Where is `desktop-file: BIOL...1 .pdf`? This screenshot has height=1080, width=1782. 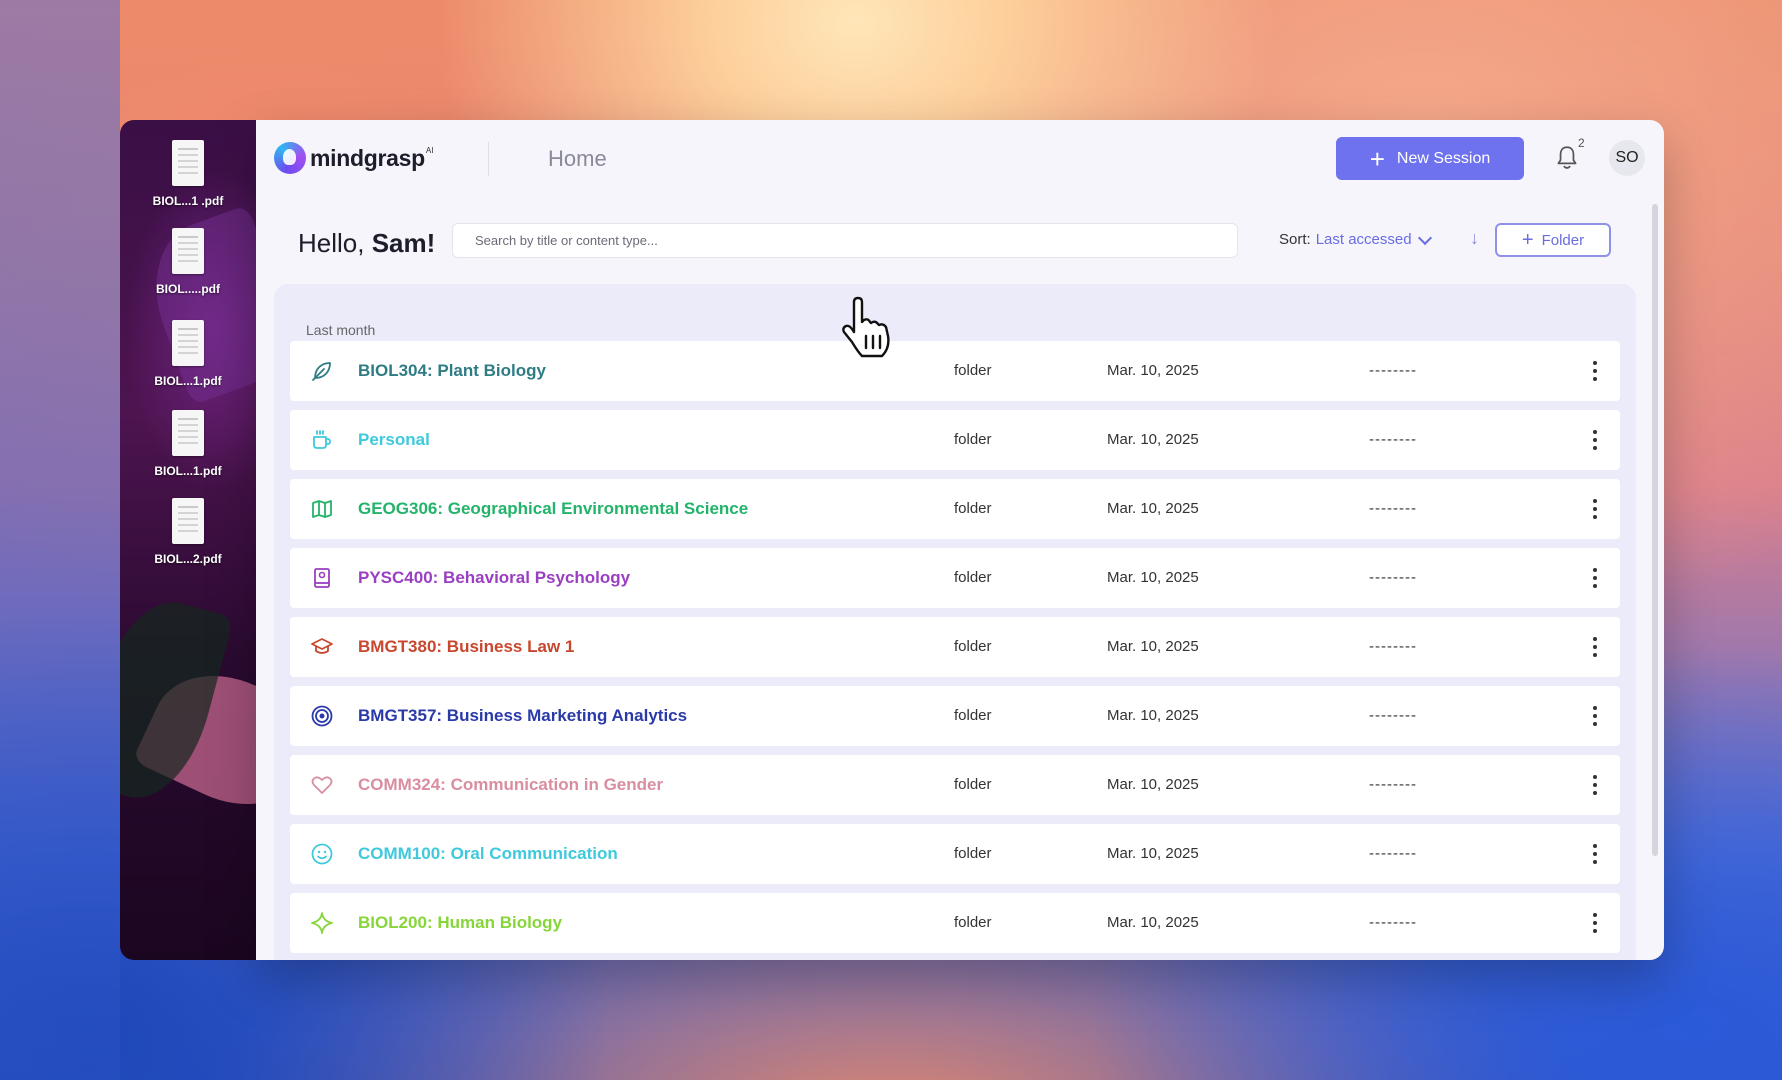 desktop-file: BIOL...1 .pdf is located at coordinates (188, 174).